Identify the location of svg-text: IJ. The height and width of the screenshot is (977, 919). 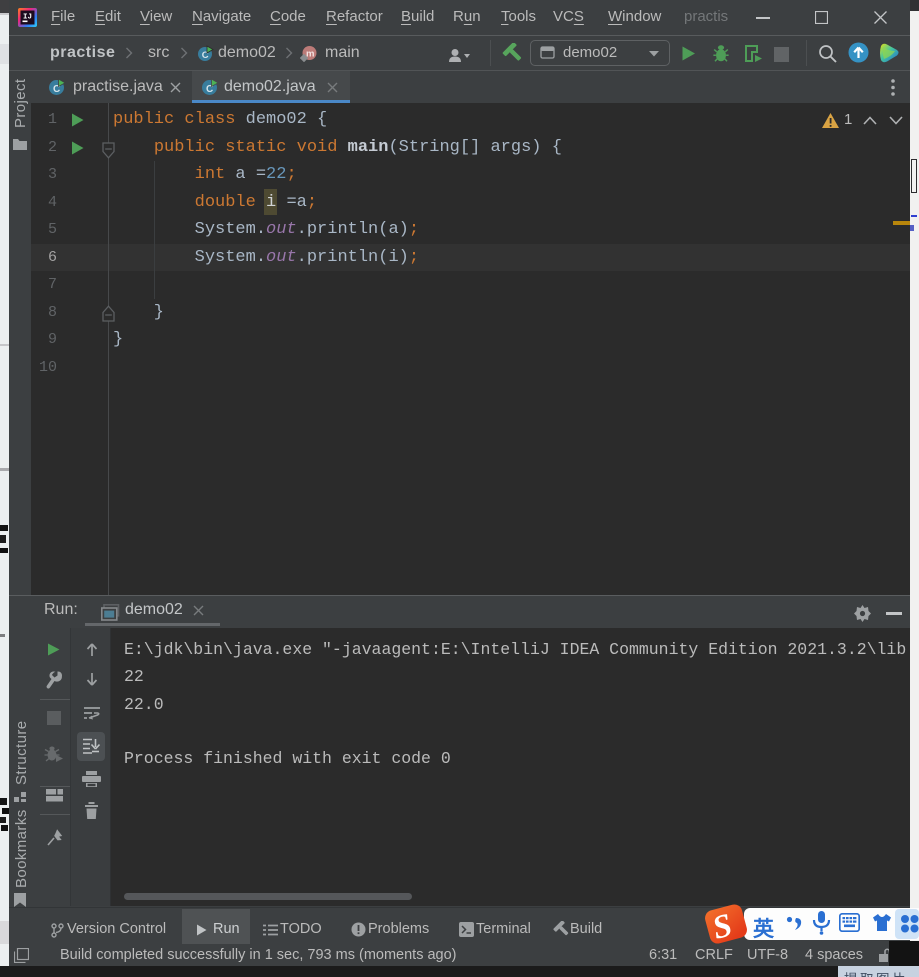
(27, 18).